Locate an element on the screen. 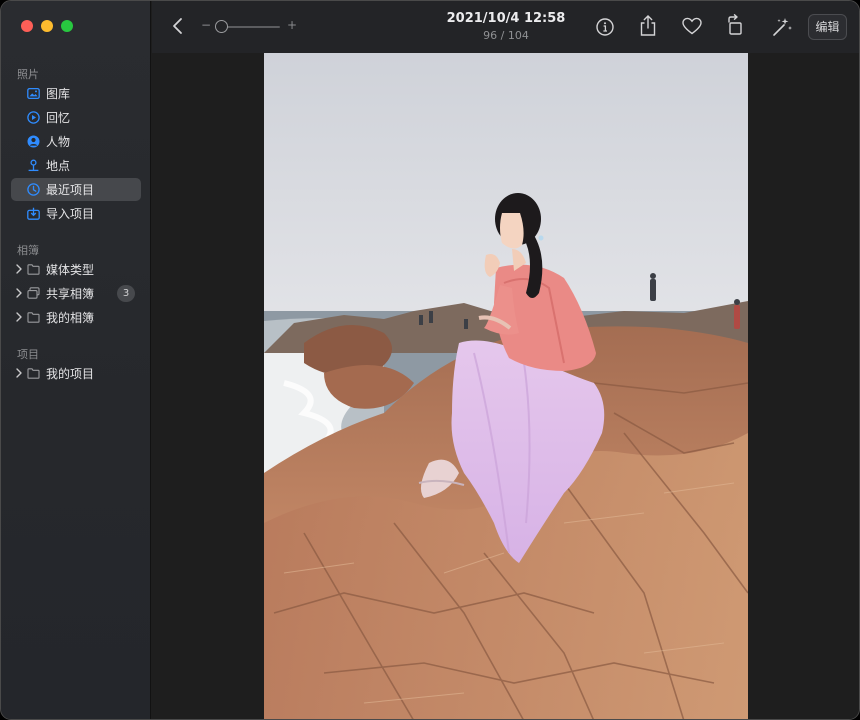  chevron-left-icon is located at coordinates (178, 26).